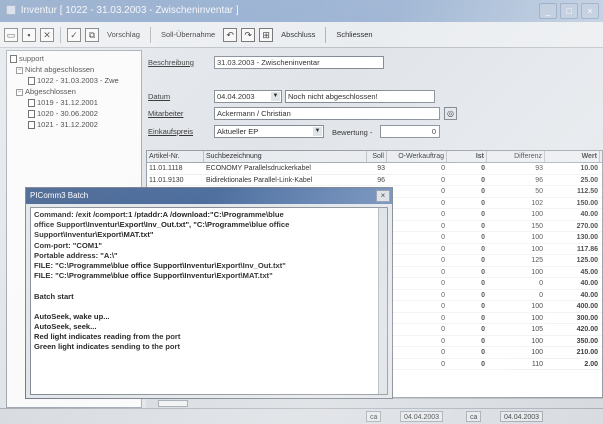 Image resolution: width=603 pixels, height=424 pixels. Describe the element at coordinates (377, 156) in the screenshot. I see `header-soll: Soll` at that location.